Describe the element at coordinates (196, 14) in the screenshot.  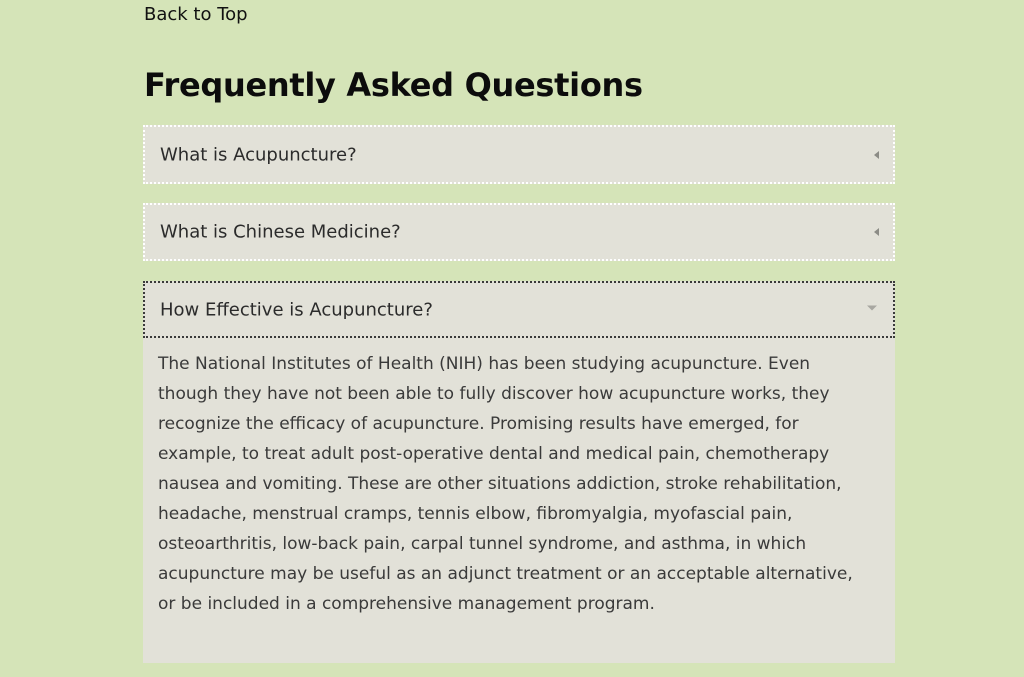
I see `back-to-top-link: Back to Top` at that location.